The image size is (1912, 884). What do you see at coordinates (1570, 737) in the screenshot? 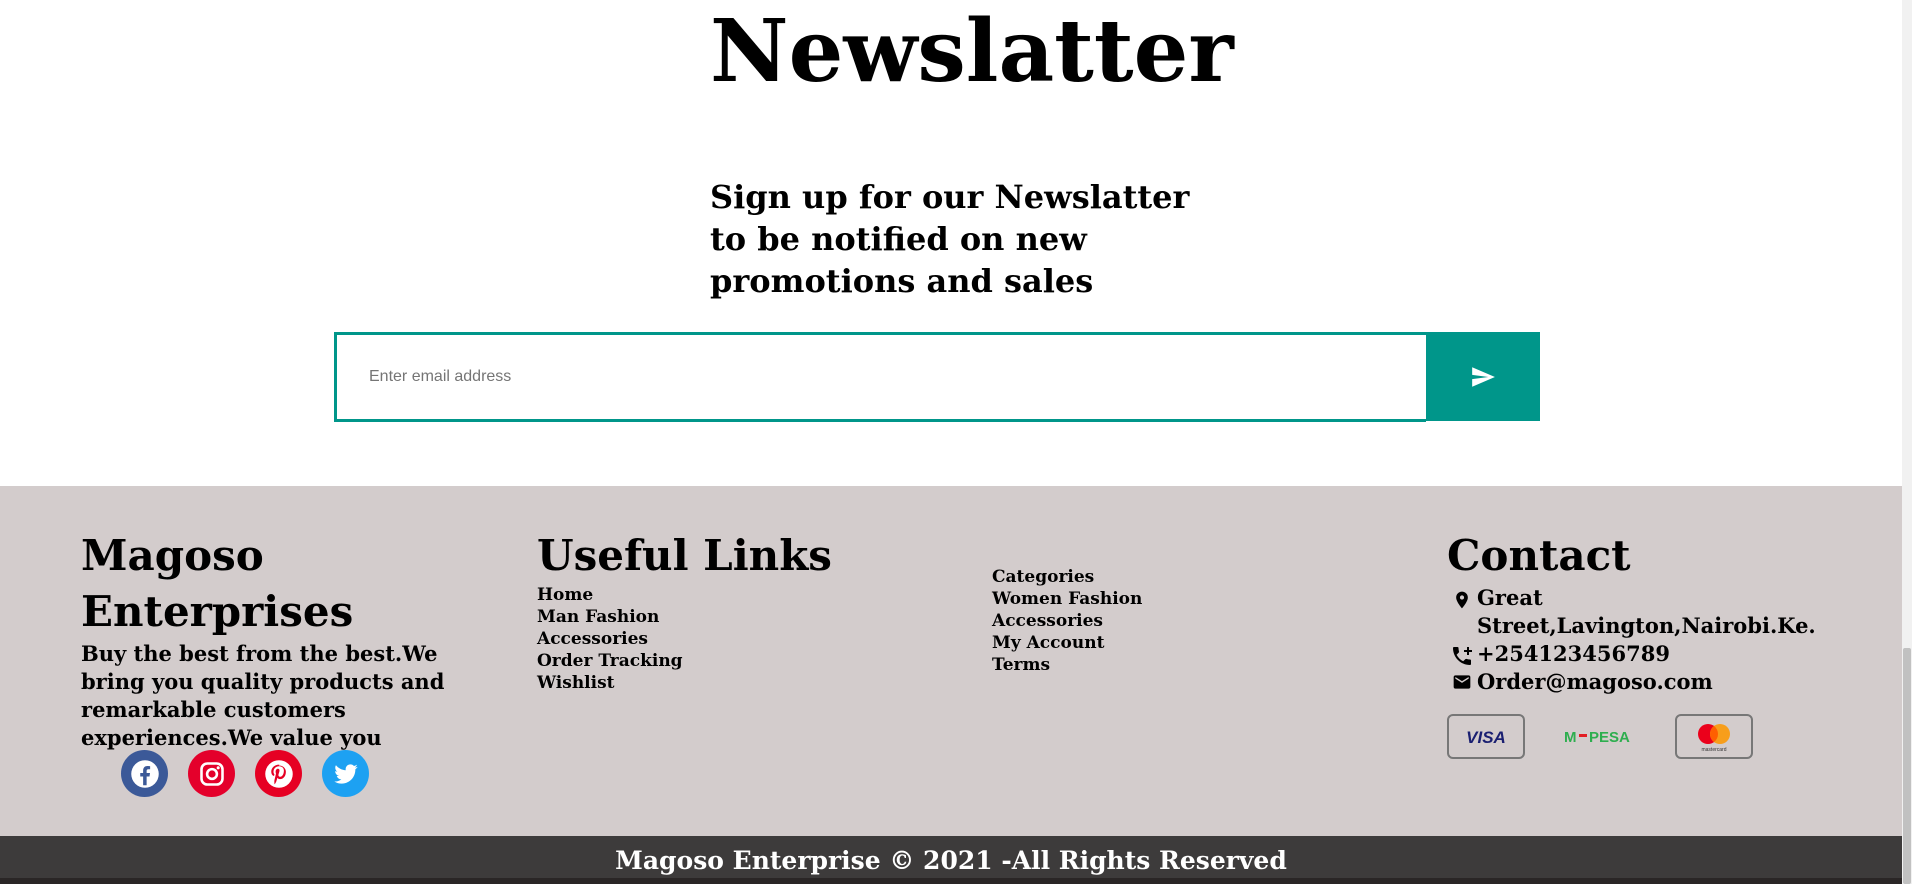
I see `svg-text: M` at bounding box center [1570, 737].